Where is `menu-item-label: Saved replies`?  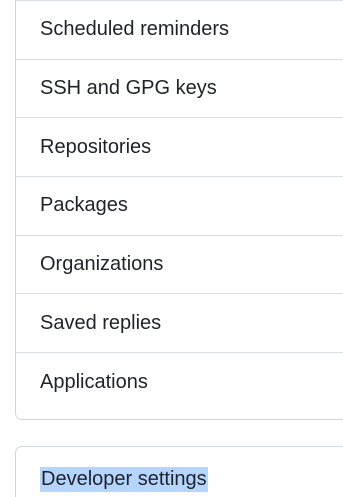 menu-item-label: Saved replies is located at coordinates (101, 322).